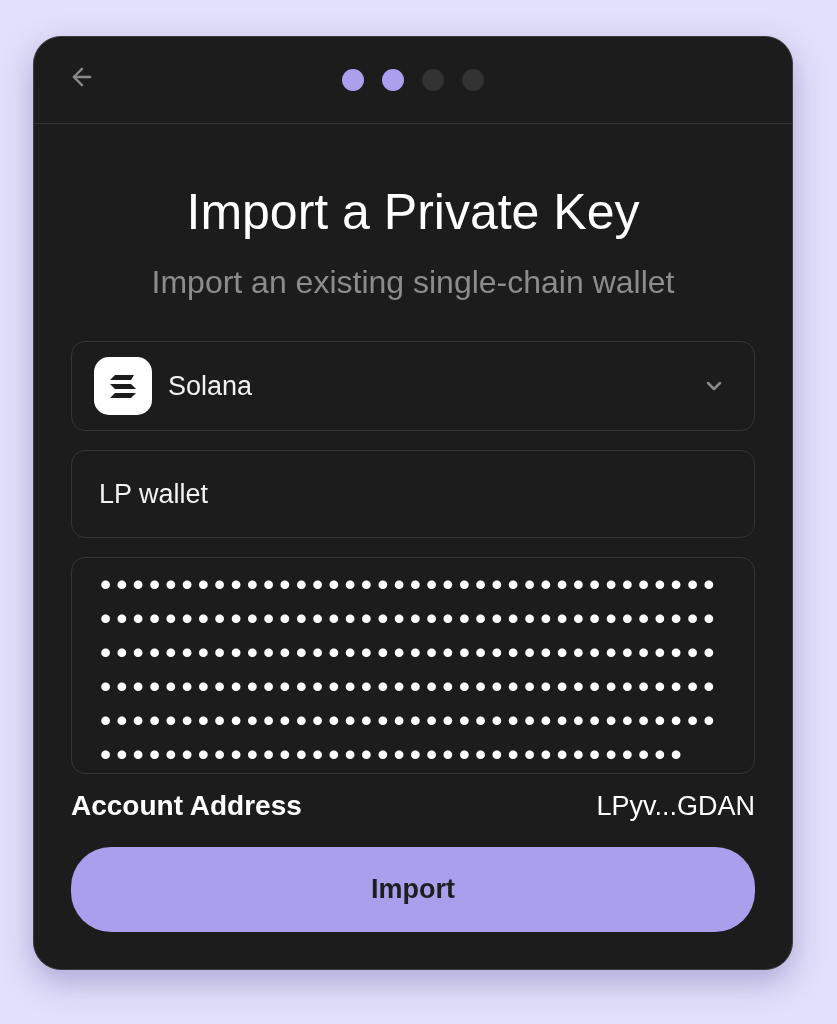  What do you see at coordinates (413, 282) in the screenshot?
I see `dialog-subtitle: Import an existing single-chain wallet` at bounding box center [413, 282].